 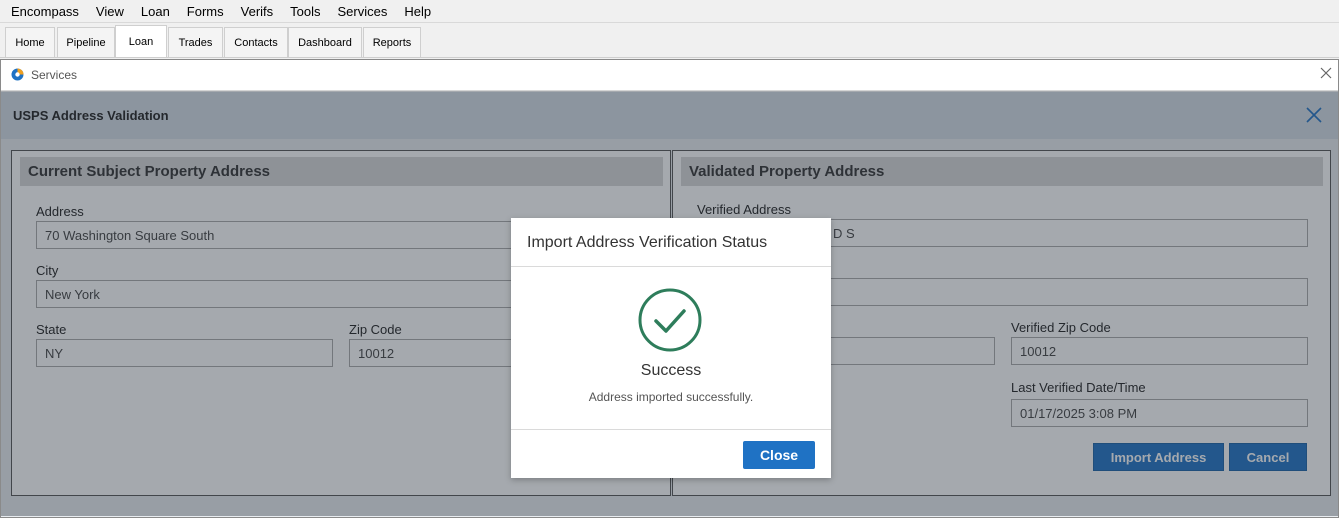 What do you see at coordinates (305, 11) in the screenshot?
I see `menu-tools: Tools` at bounding box center [305, 11].